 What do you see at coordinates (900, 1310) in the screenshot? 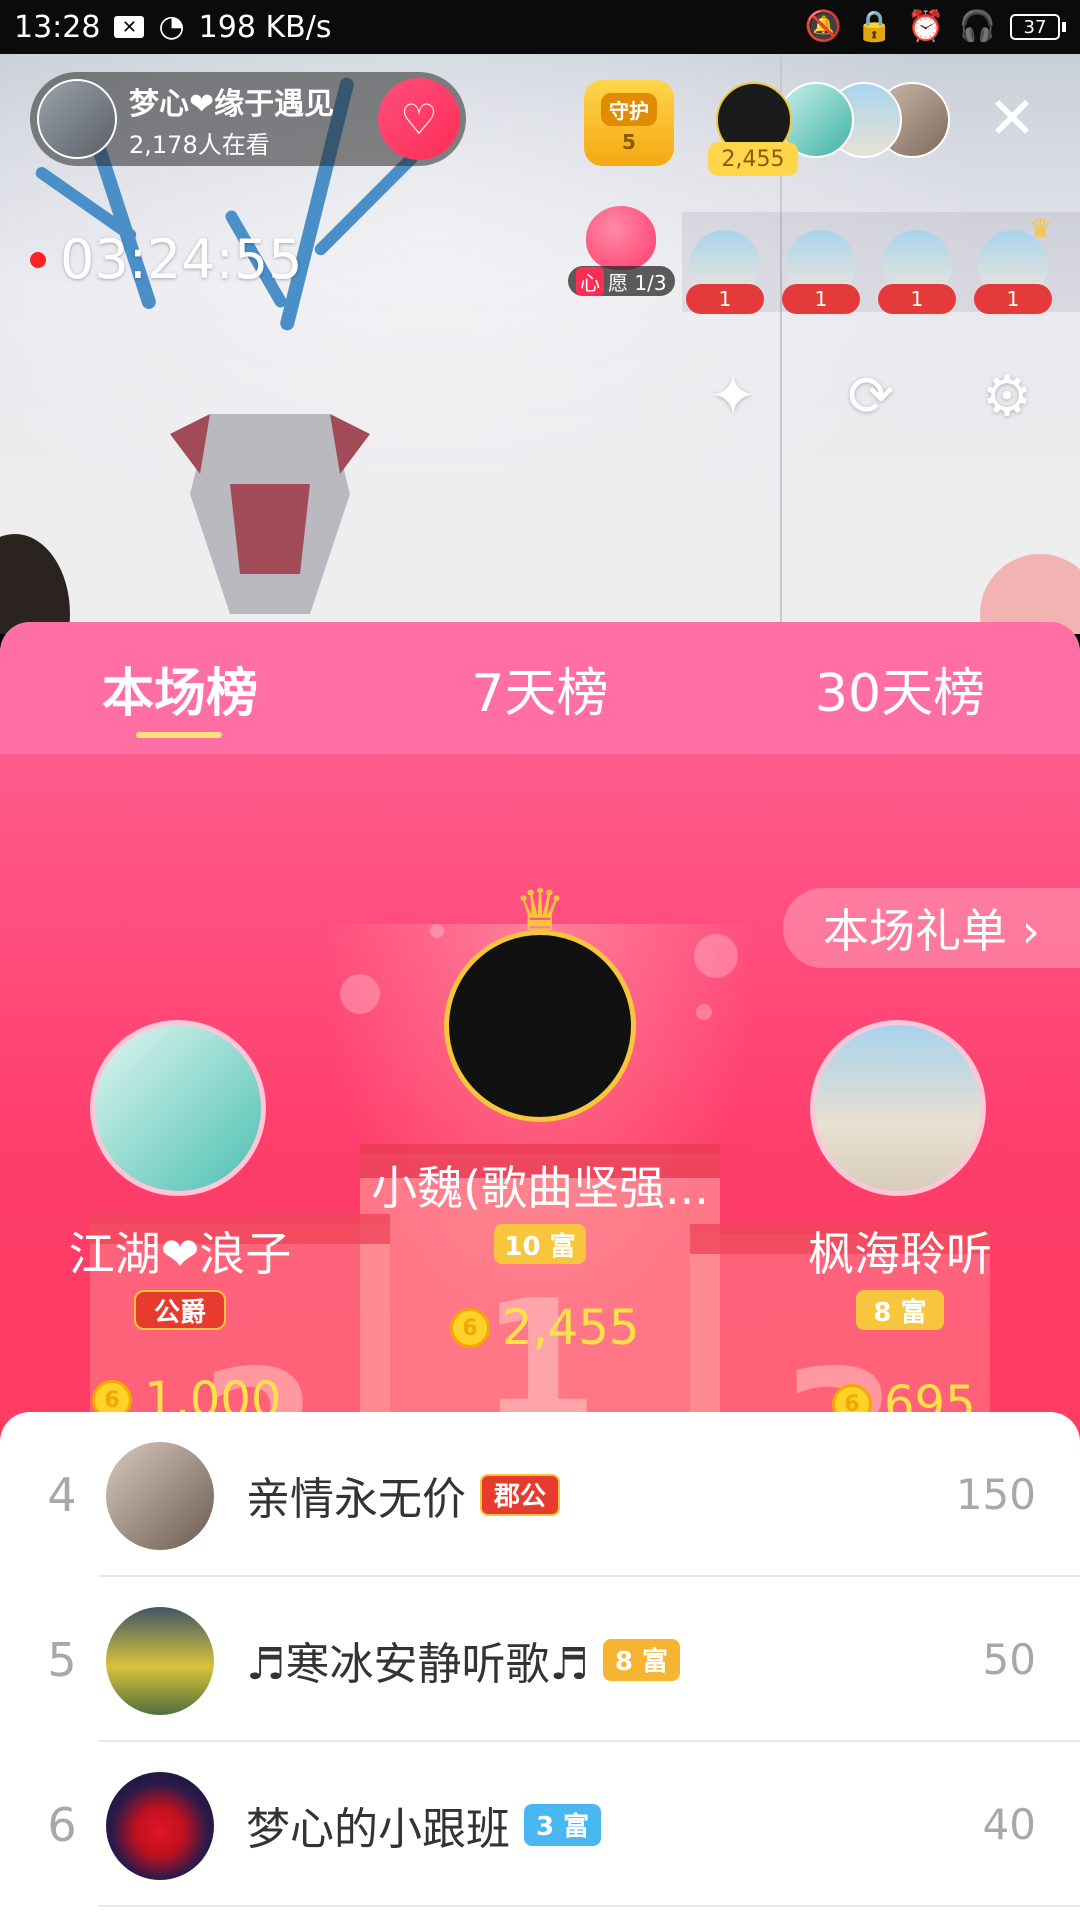
I see `rank-3-wealth-badge: 8 富` at bounding box center [900, 1310].